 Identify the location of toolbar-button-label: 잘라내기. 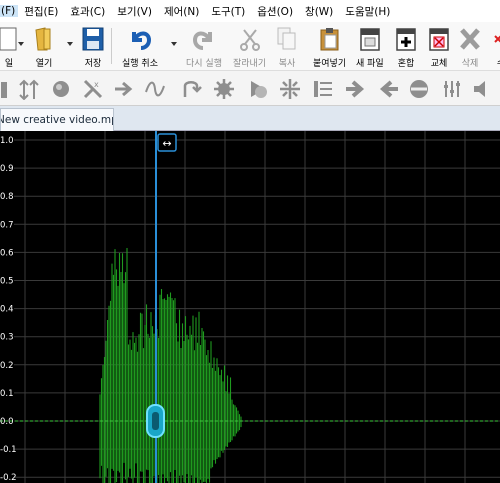
(250, 64).